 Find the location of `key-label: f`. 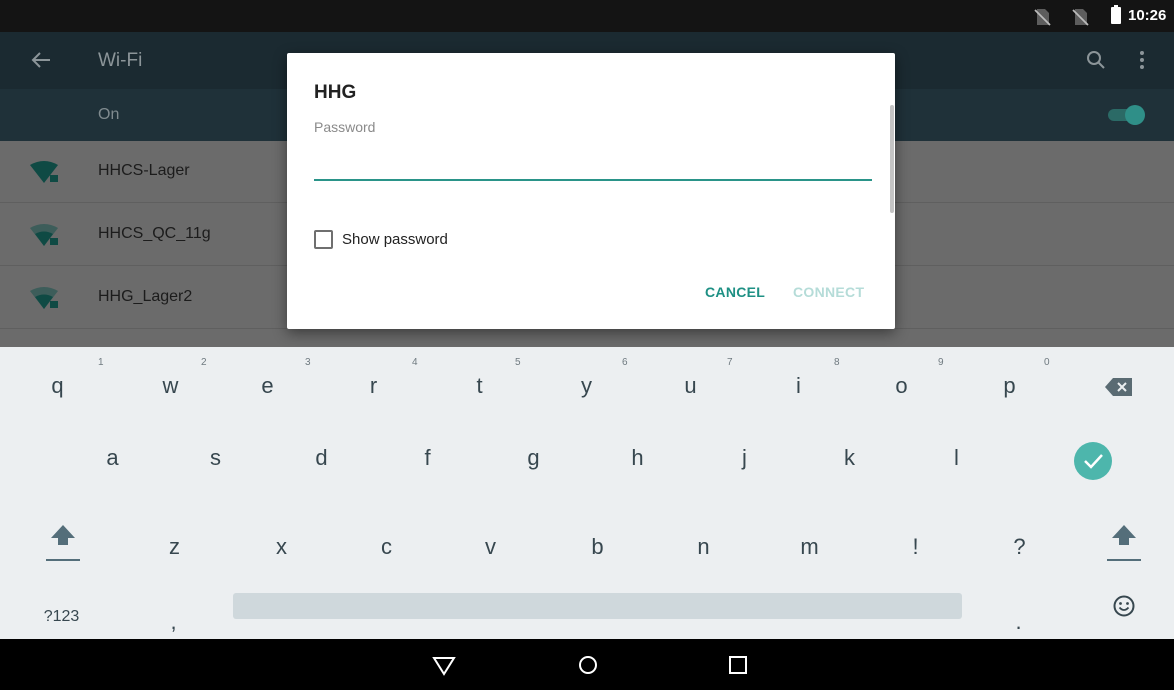

key-label: f is located at coordinates (427, 457).